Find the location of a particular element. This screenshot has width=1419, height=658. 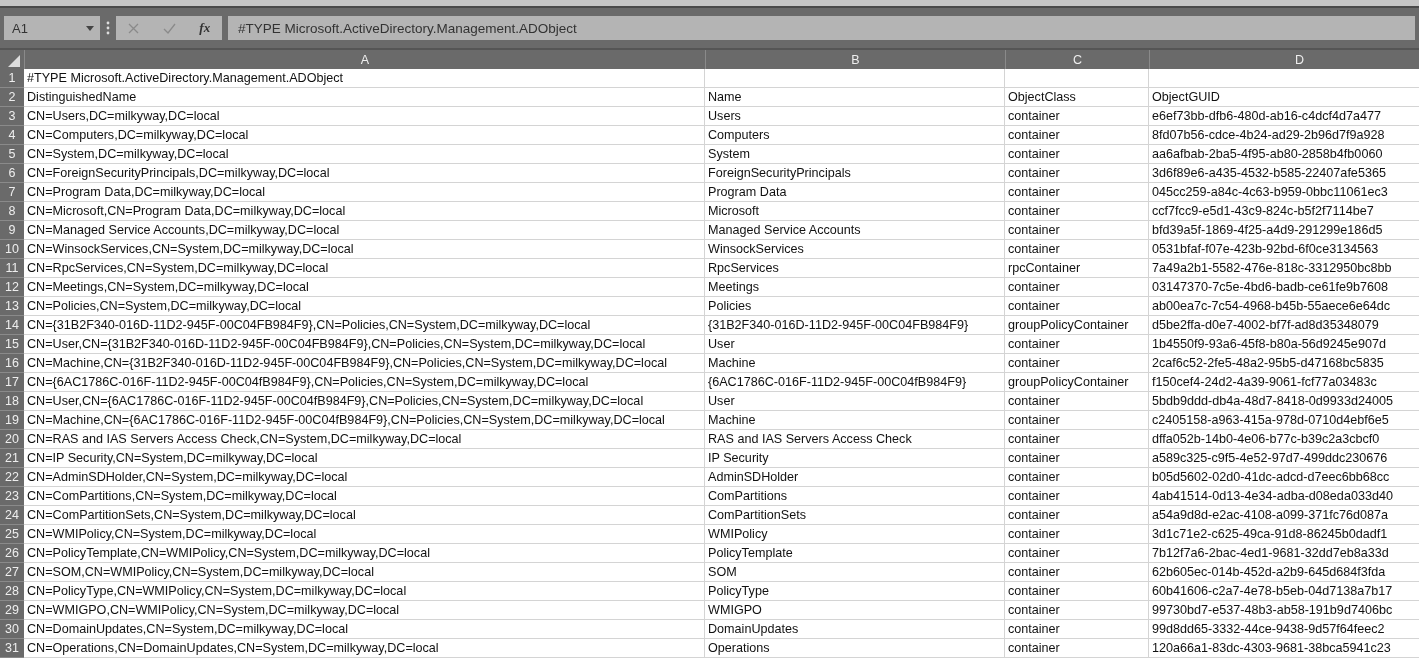

table-cell: CN=DomainUpdates,CN=System,DC=milkyway,DC=local is located at coordinates (364, 629).